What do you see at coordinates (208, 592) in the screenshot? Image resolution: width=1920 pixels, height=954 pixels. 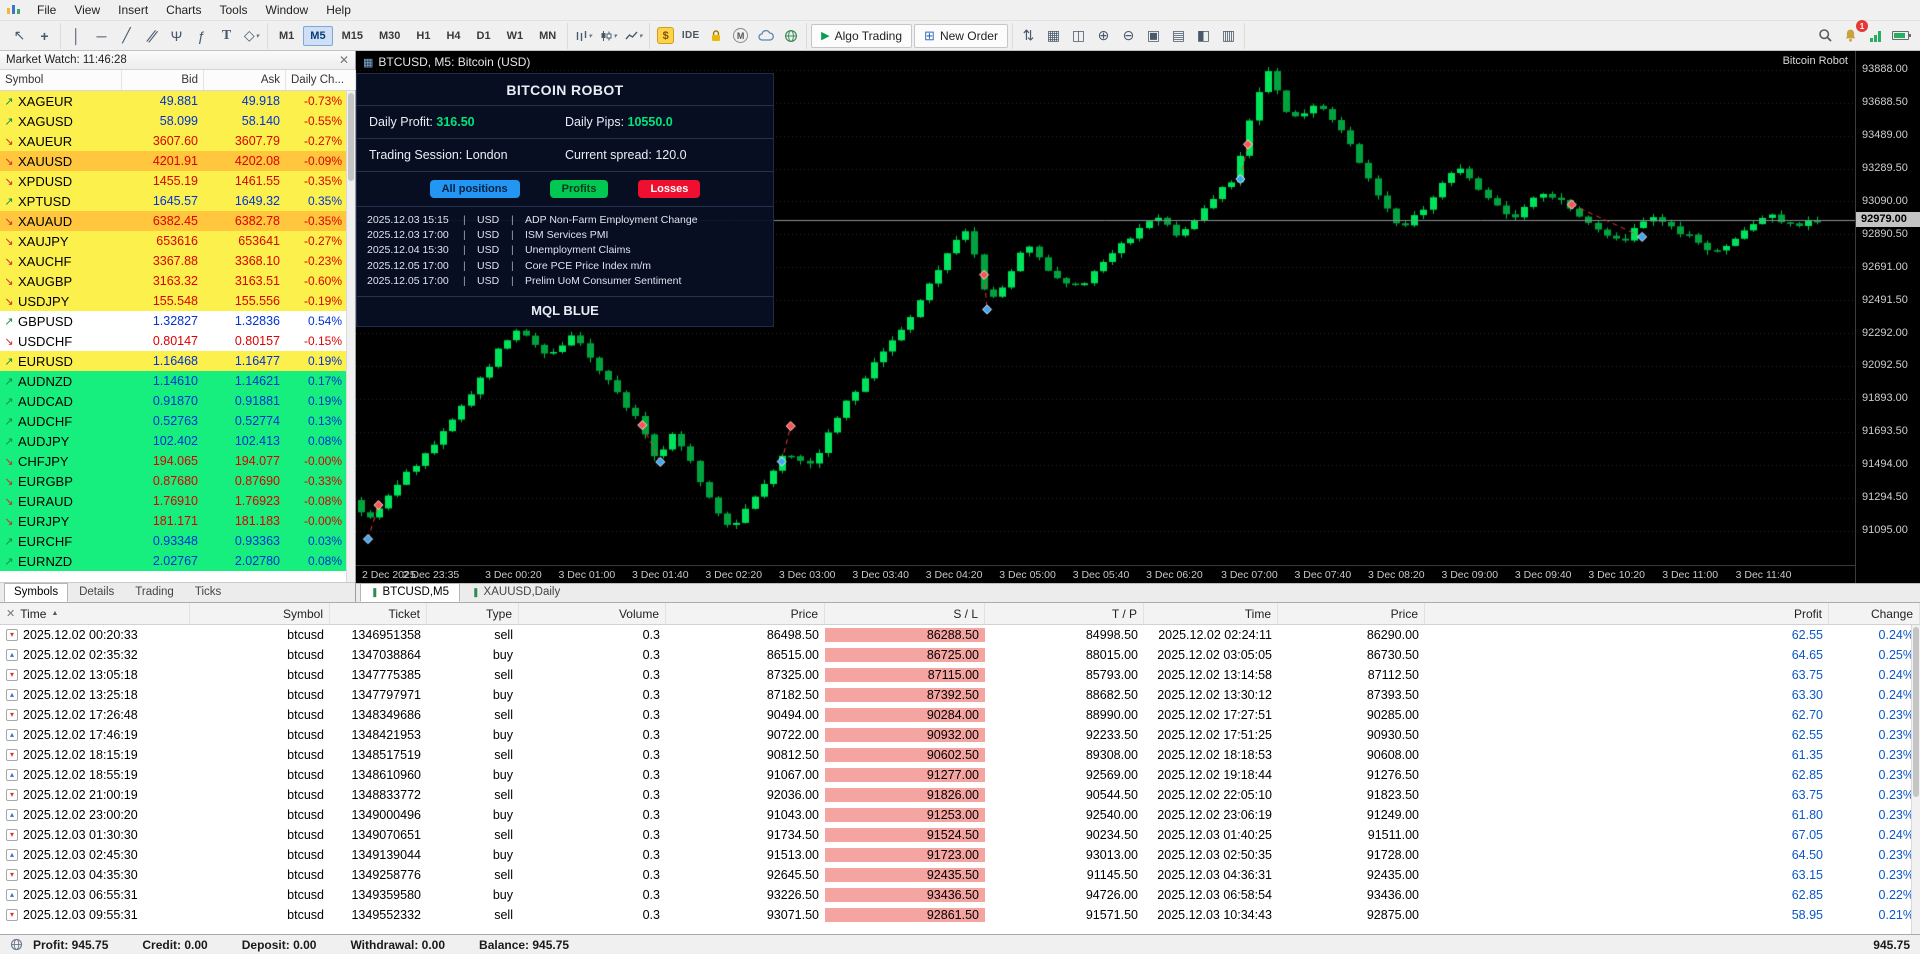 I see `tab-ticks: Ticks` at bounding box center [208, 592].